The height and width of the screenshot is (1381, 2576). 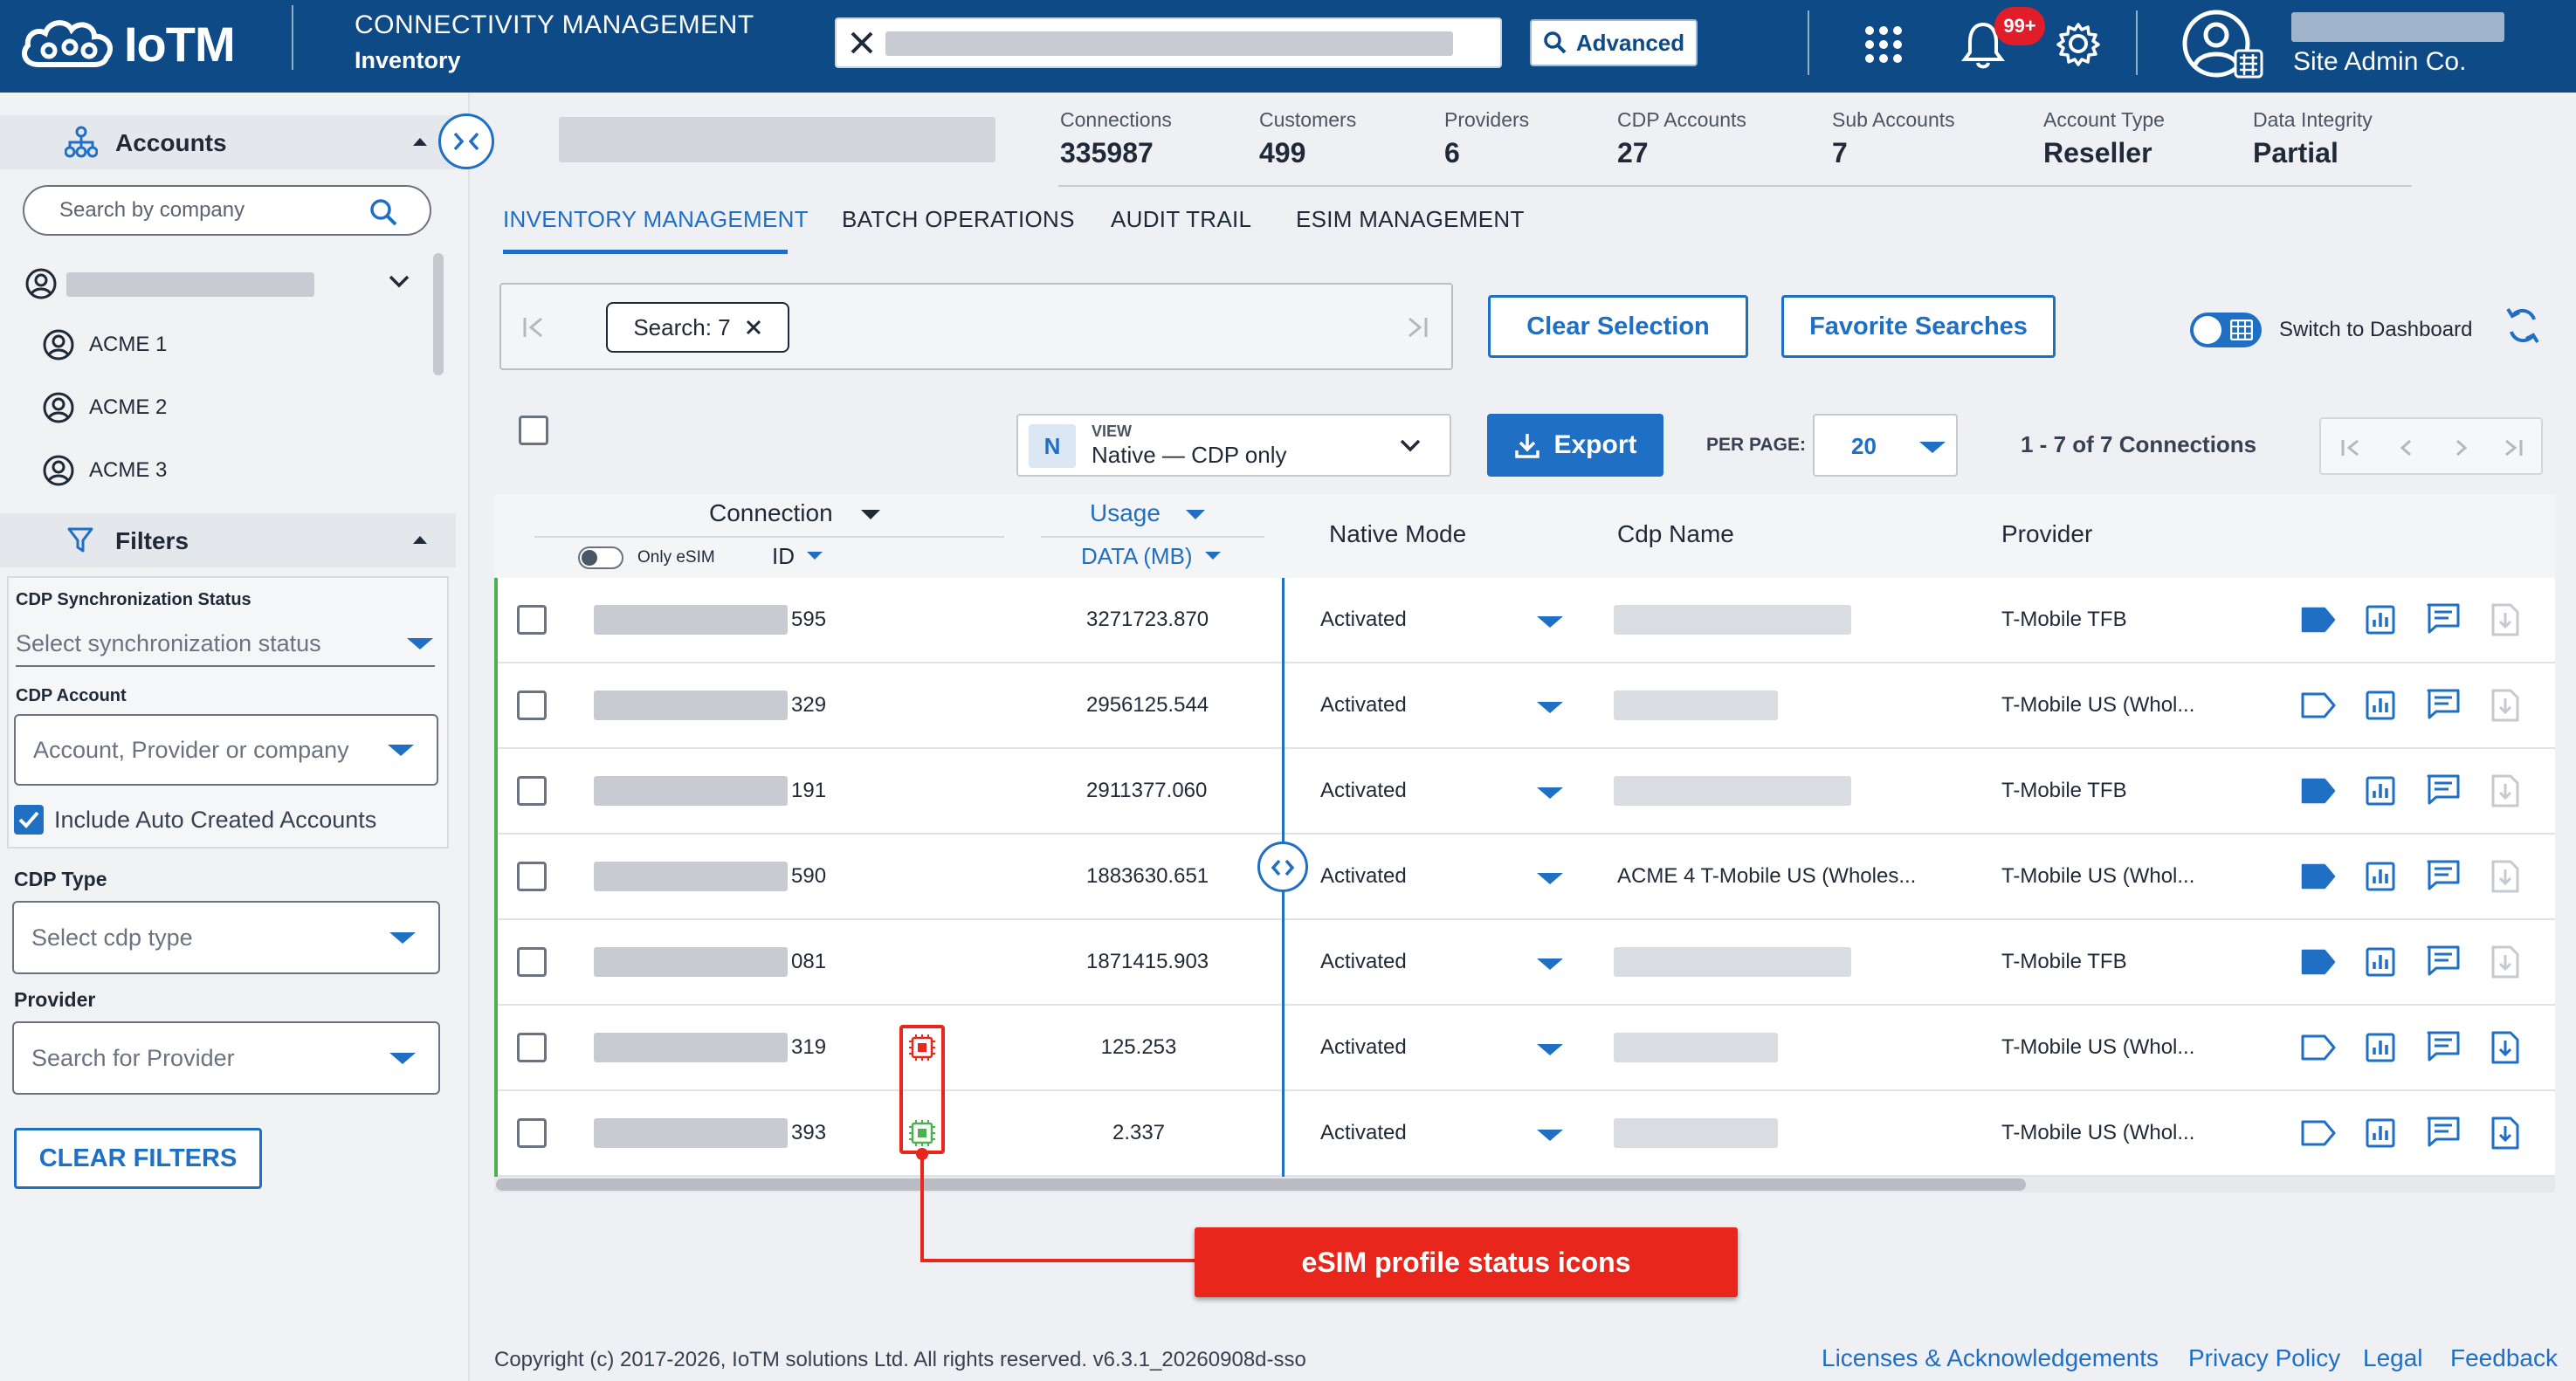 What do you see at coordinates (1618, 326) in the screenshot?
I see `clear-selection-button: Clear Selection` at bounding box center [1618, 326].